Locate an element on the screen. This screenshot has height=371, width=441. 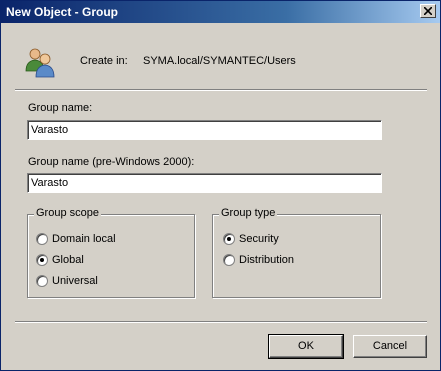
separator-top is located at coordinates (221, 90).